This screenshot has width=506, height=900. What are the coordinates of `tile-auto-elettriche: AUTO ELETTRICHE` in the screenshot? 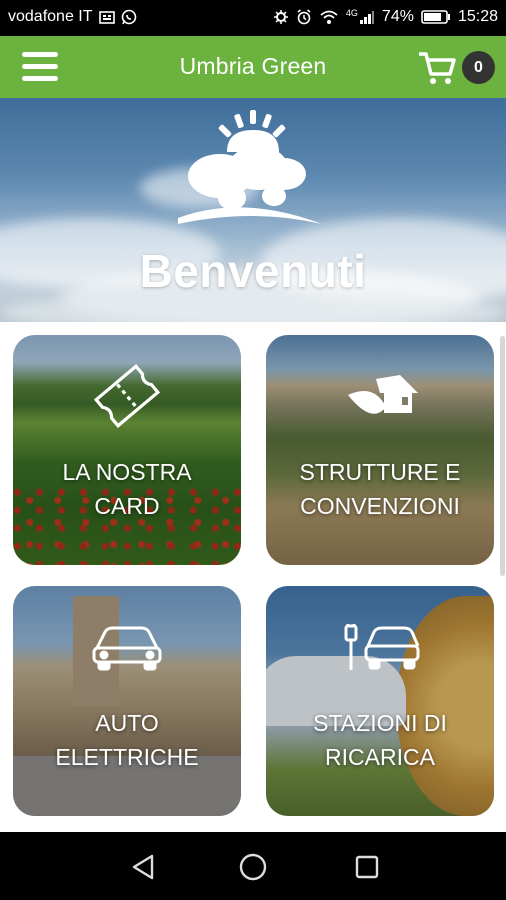 It's located at (127, 701).